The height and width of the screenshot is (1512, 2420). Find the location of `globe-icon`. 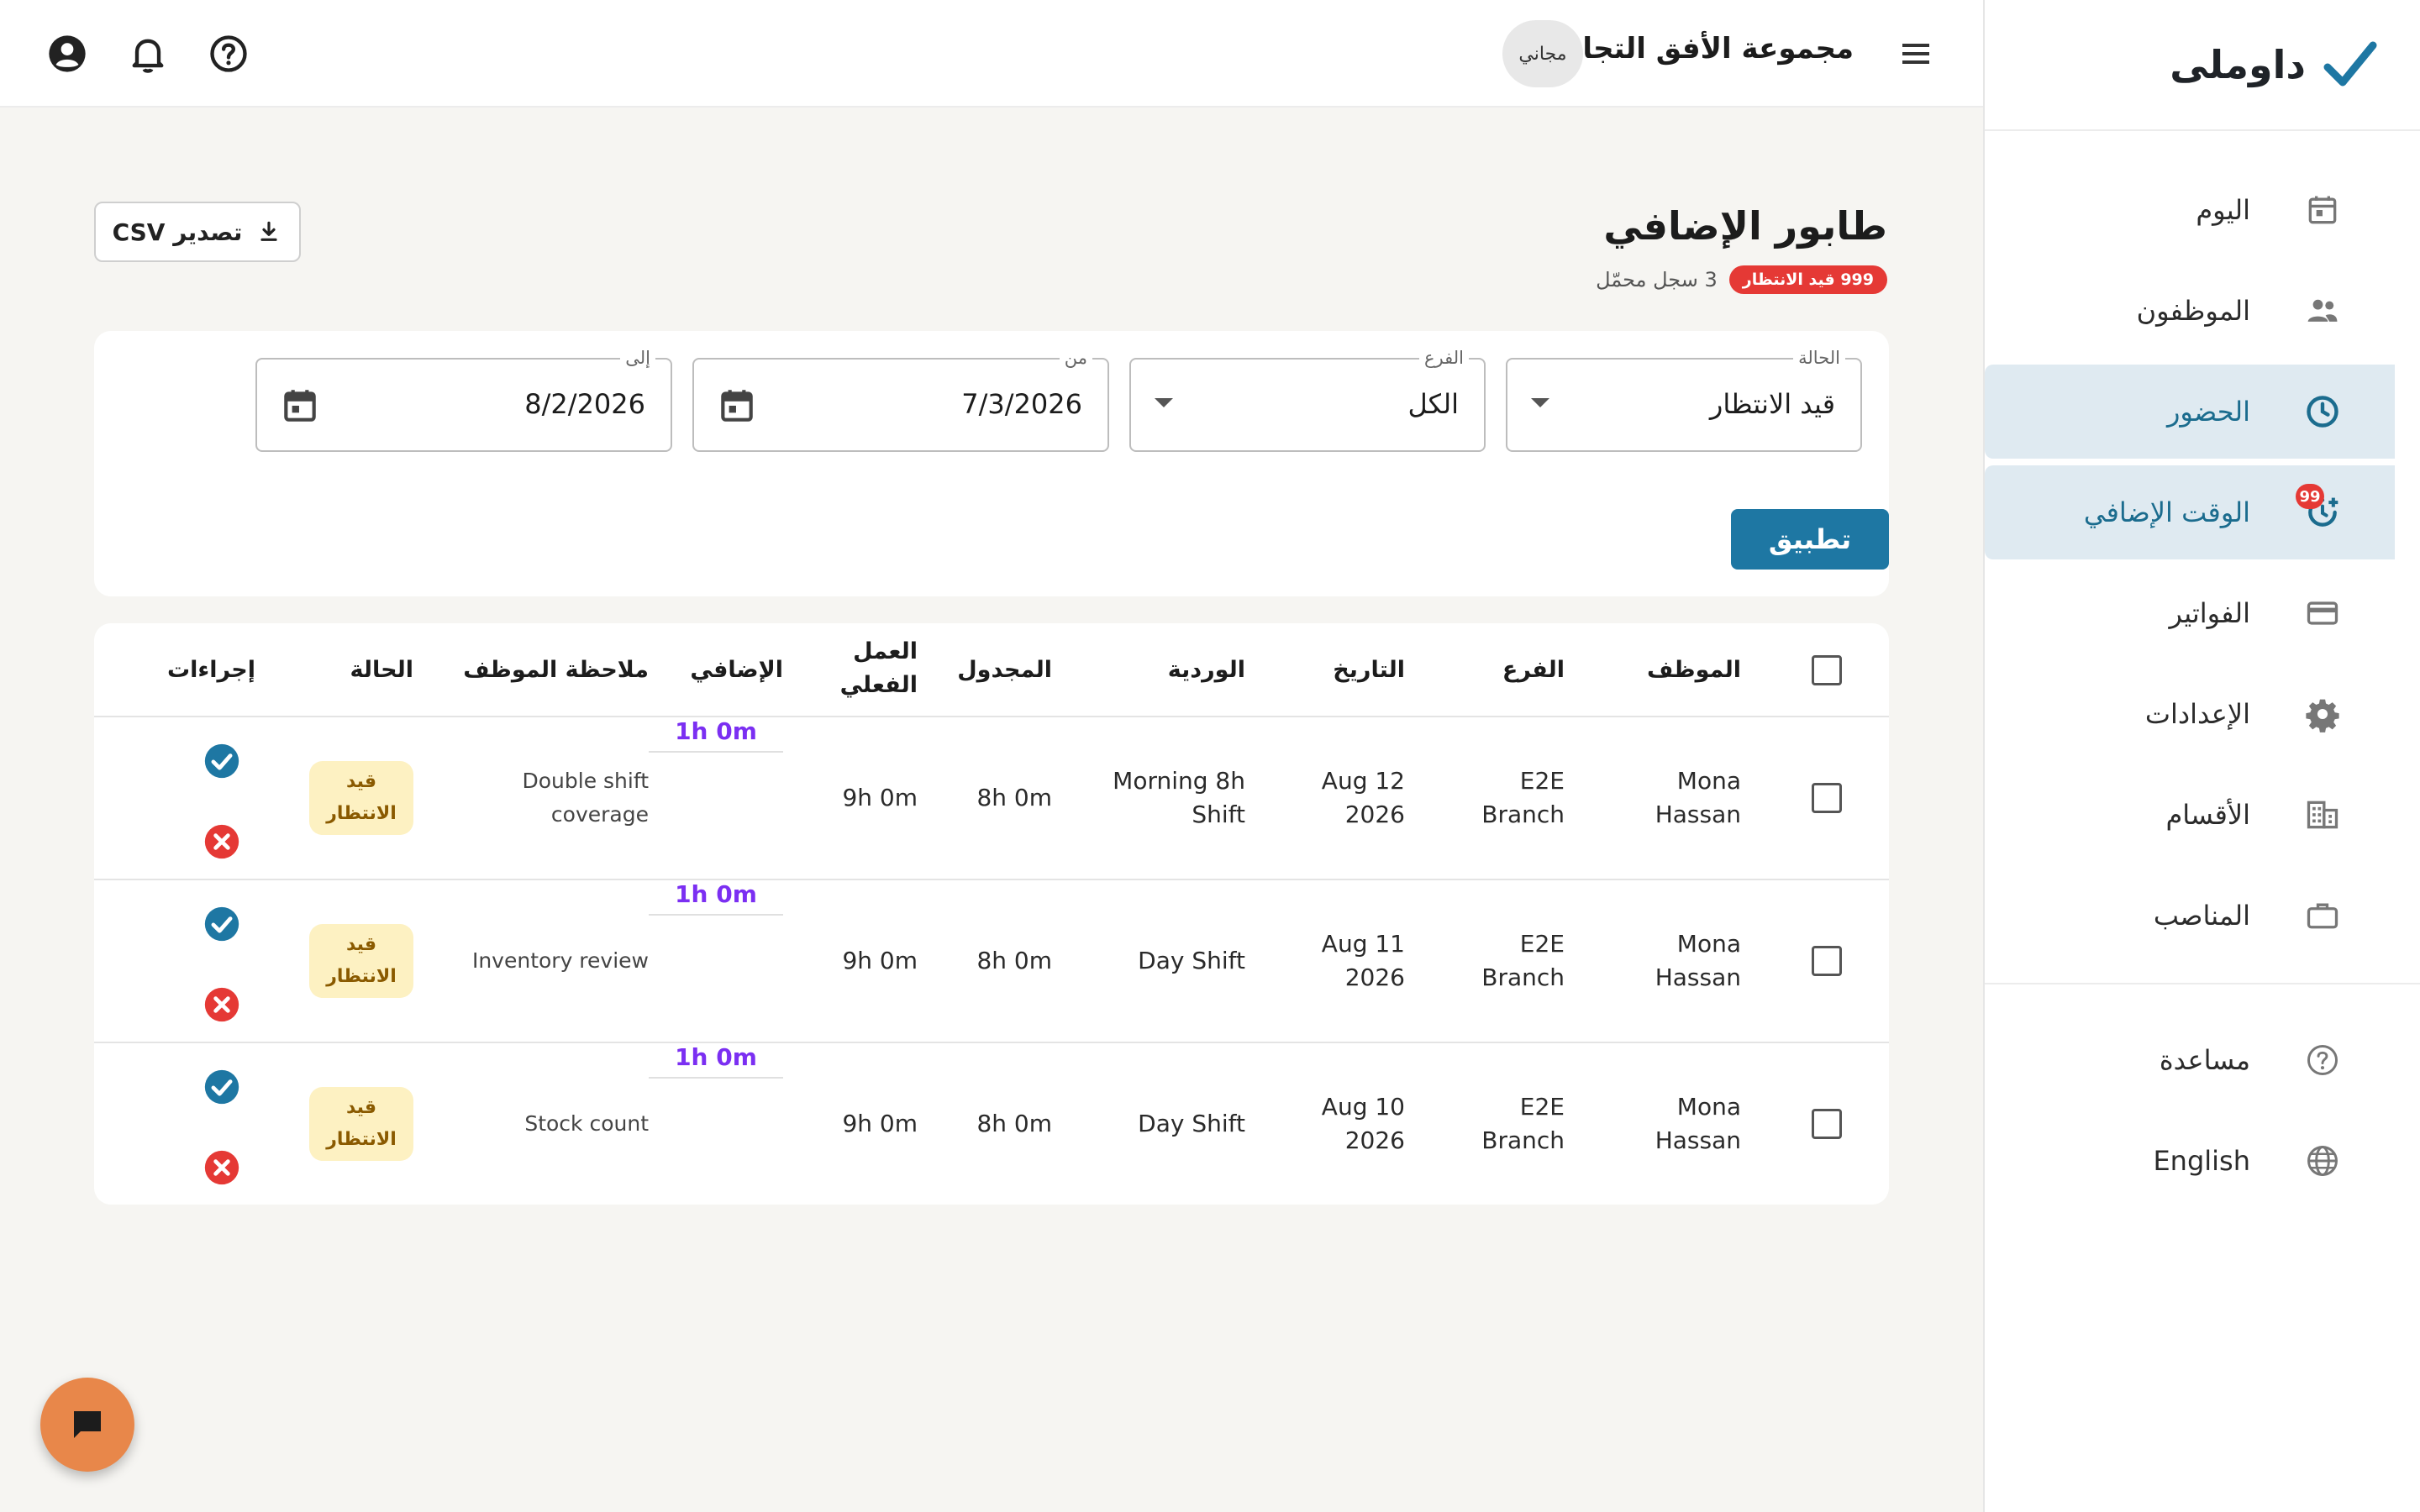

globe-icon is located at coordinates (2323, 1161).